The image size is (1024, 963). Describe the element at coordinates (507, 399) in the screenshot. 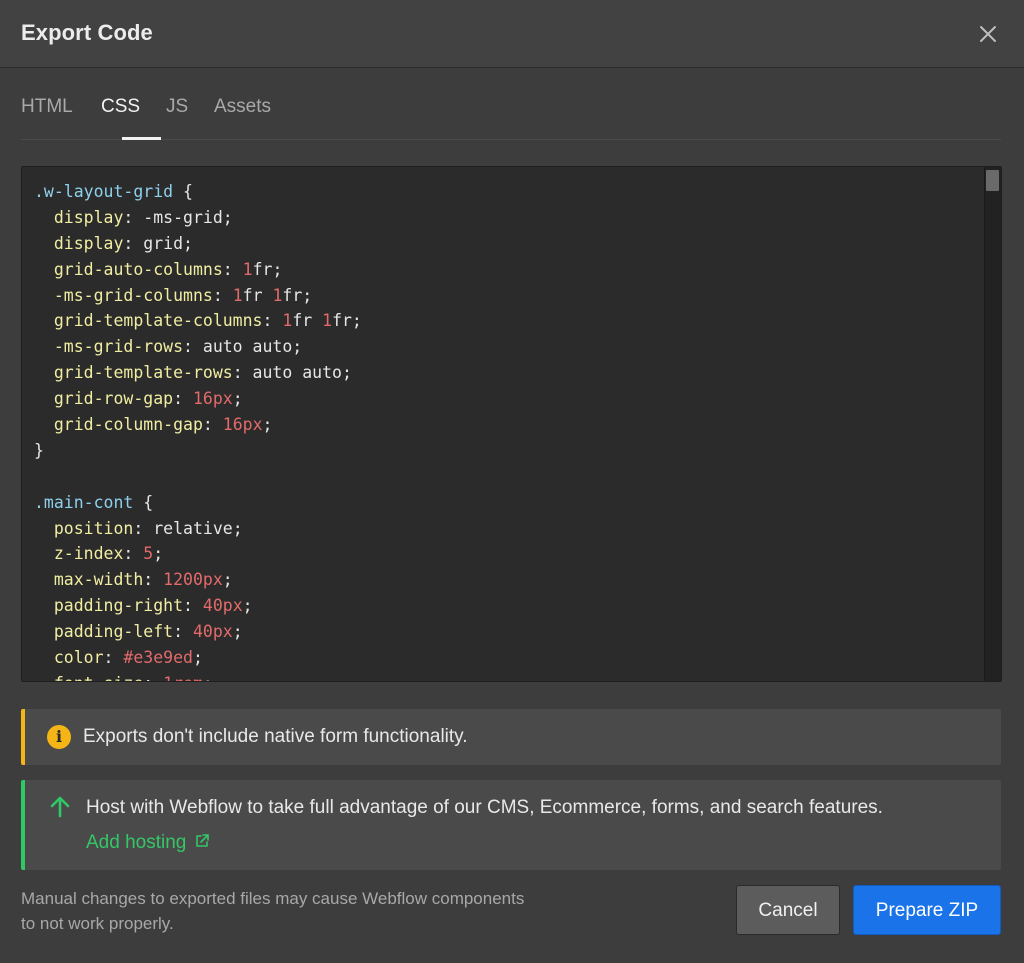

I see `code-line: grid-row-gap: 16px;` at that location.